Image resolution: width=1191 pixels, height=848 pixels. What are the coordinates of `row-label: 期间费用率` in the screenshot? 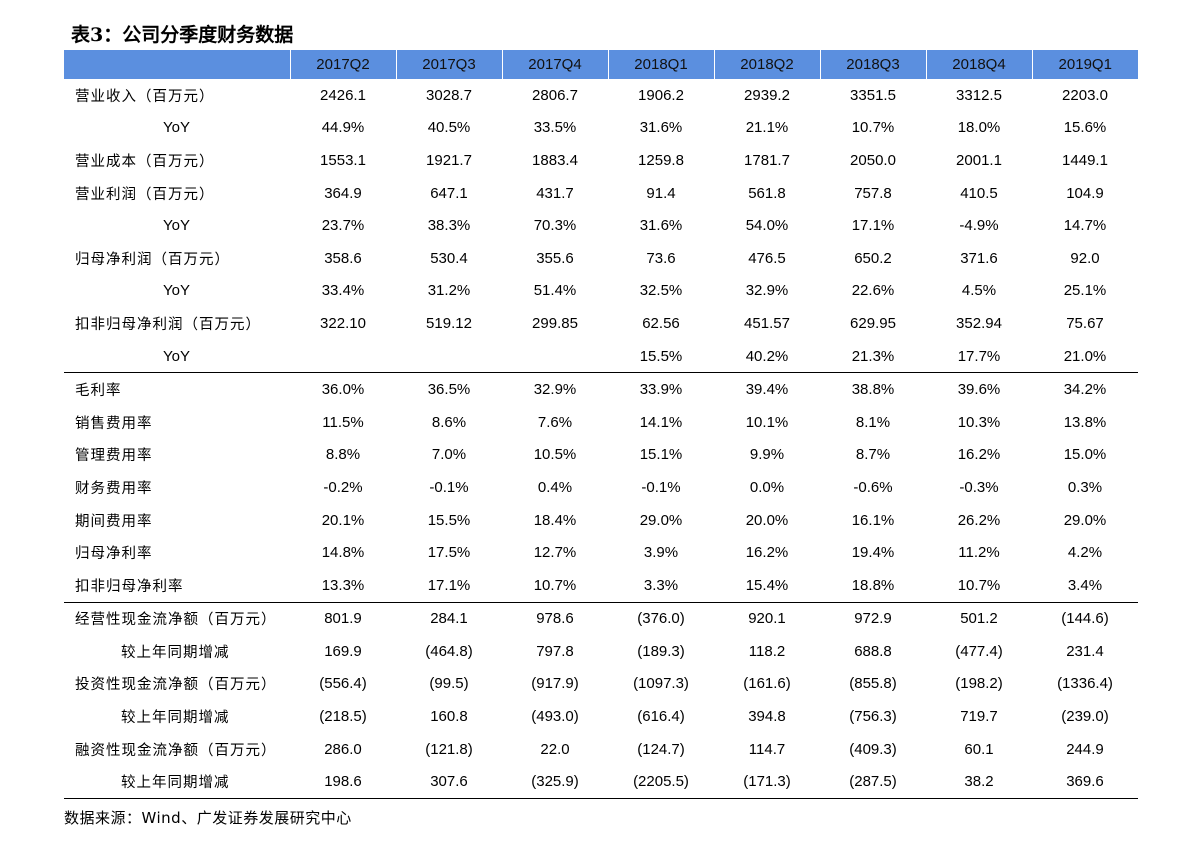 It's located at (114, 521).